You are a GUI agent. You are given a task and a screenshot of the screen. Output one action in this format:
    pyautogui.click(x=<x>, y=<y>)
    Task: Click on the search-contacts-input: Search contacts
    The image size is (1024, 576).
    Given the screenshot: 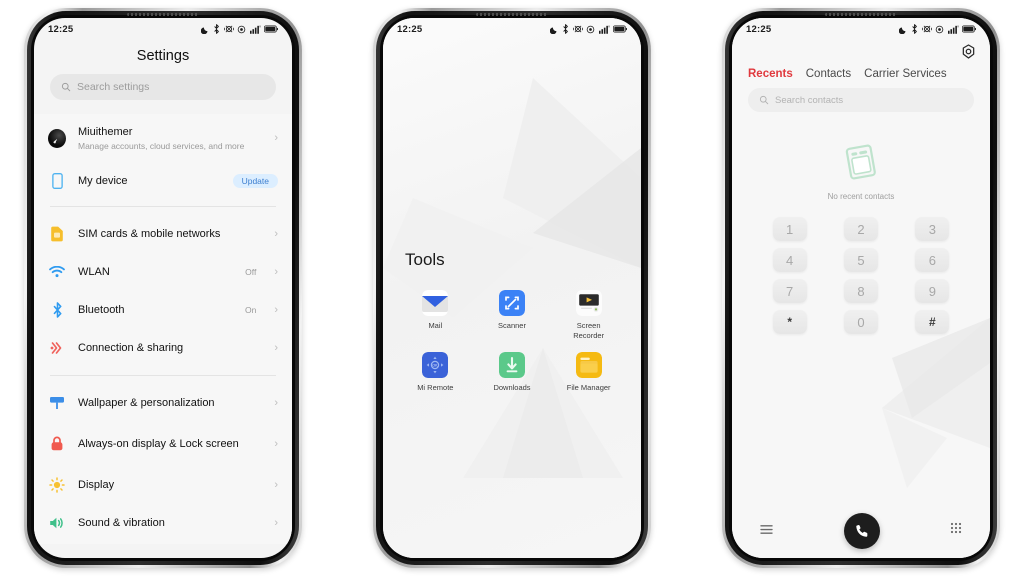 What is the action you would take?
    pyautogui.click(x=861, y=100)
    